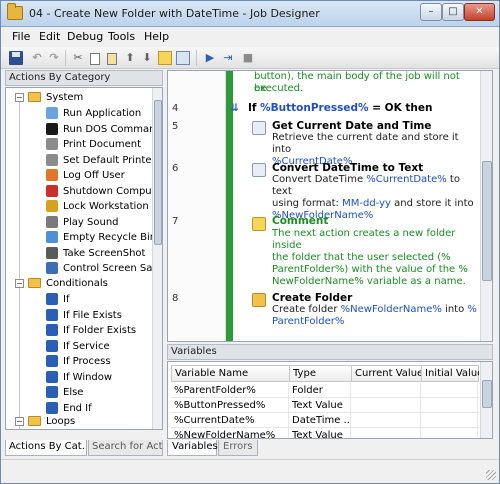 This screenshot has height=484, width=500. Describe the element at coordinates (78, 330) in the screenshot. I see `action-item: If Folder Exists` at that location.